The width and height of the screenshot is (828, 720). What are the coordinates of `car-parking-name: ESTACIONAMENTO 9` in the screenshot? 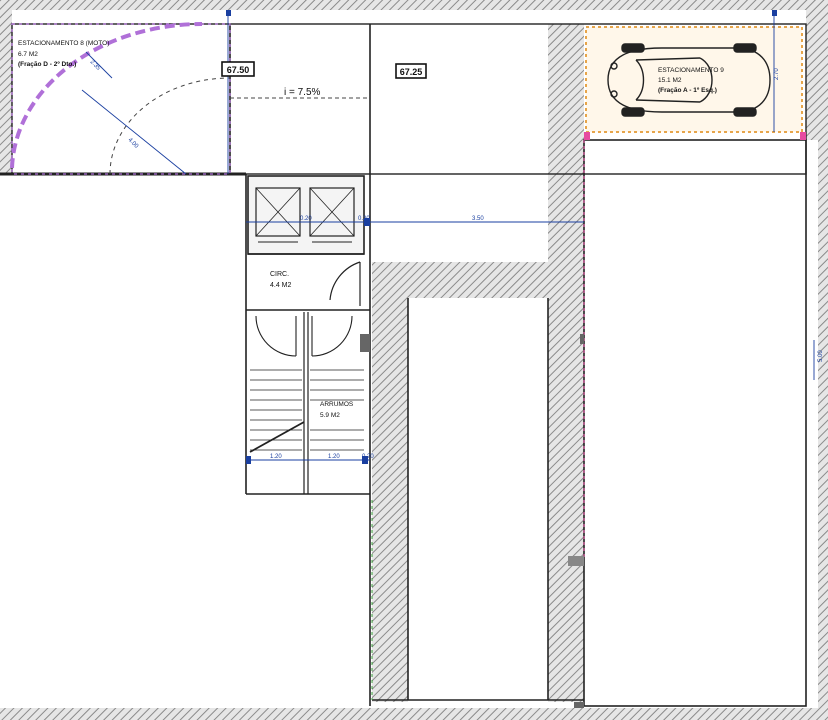 It's located at (691, 70).